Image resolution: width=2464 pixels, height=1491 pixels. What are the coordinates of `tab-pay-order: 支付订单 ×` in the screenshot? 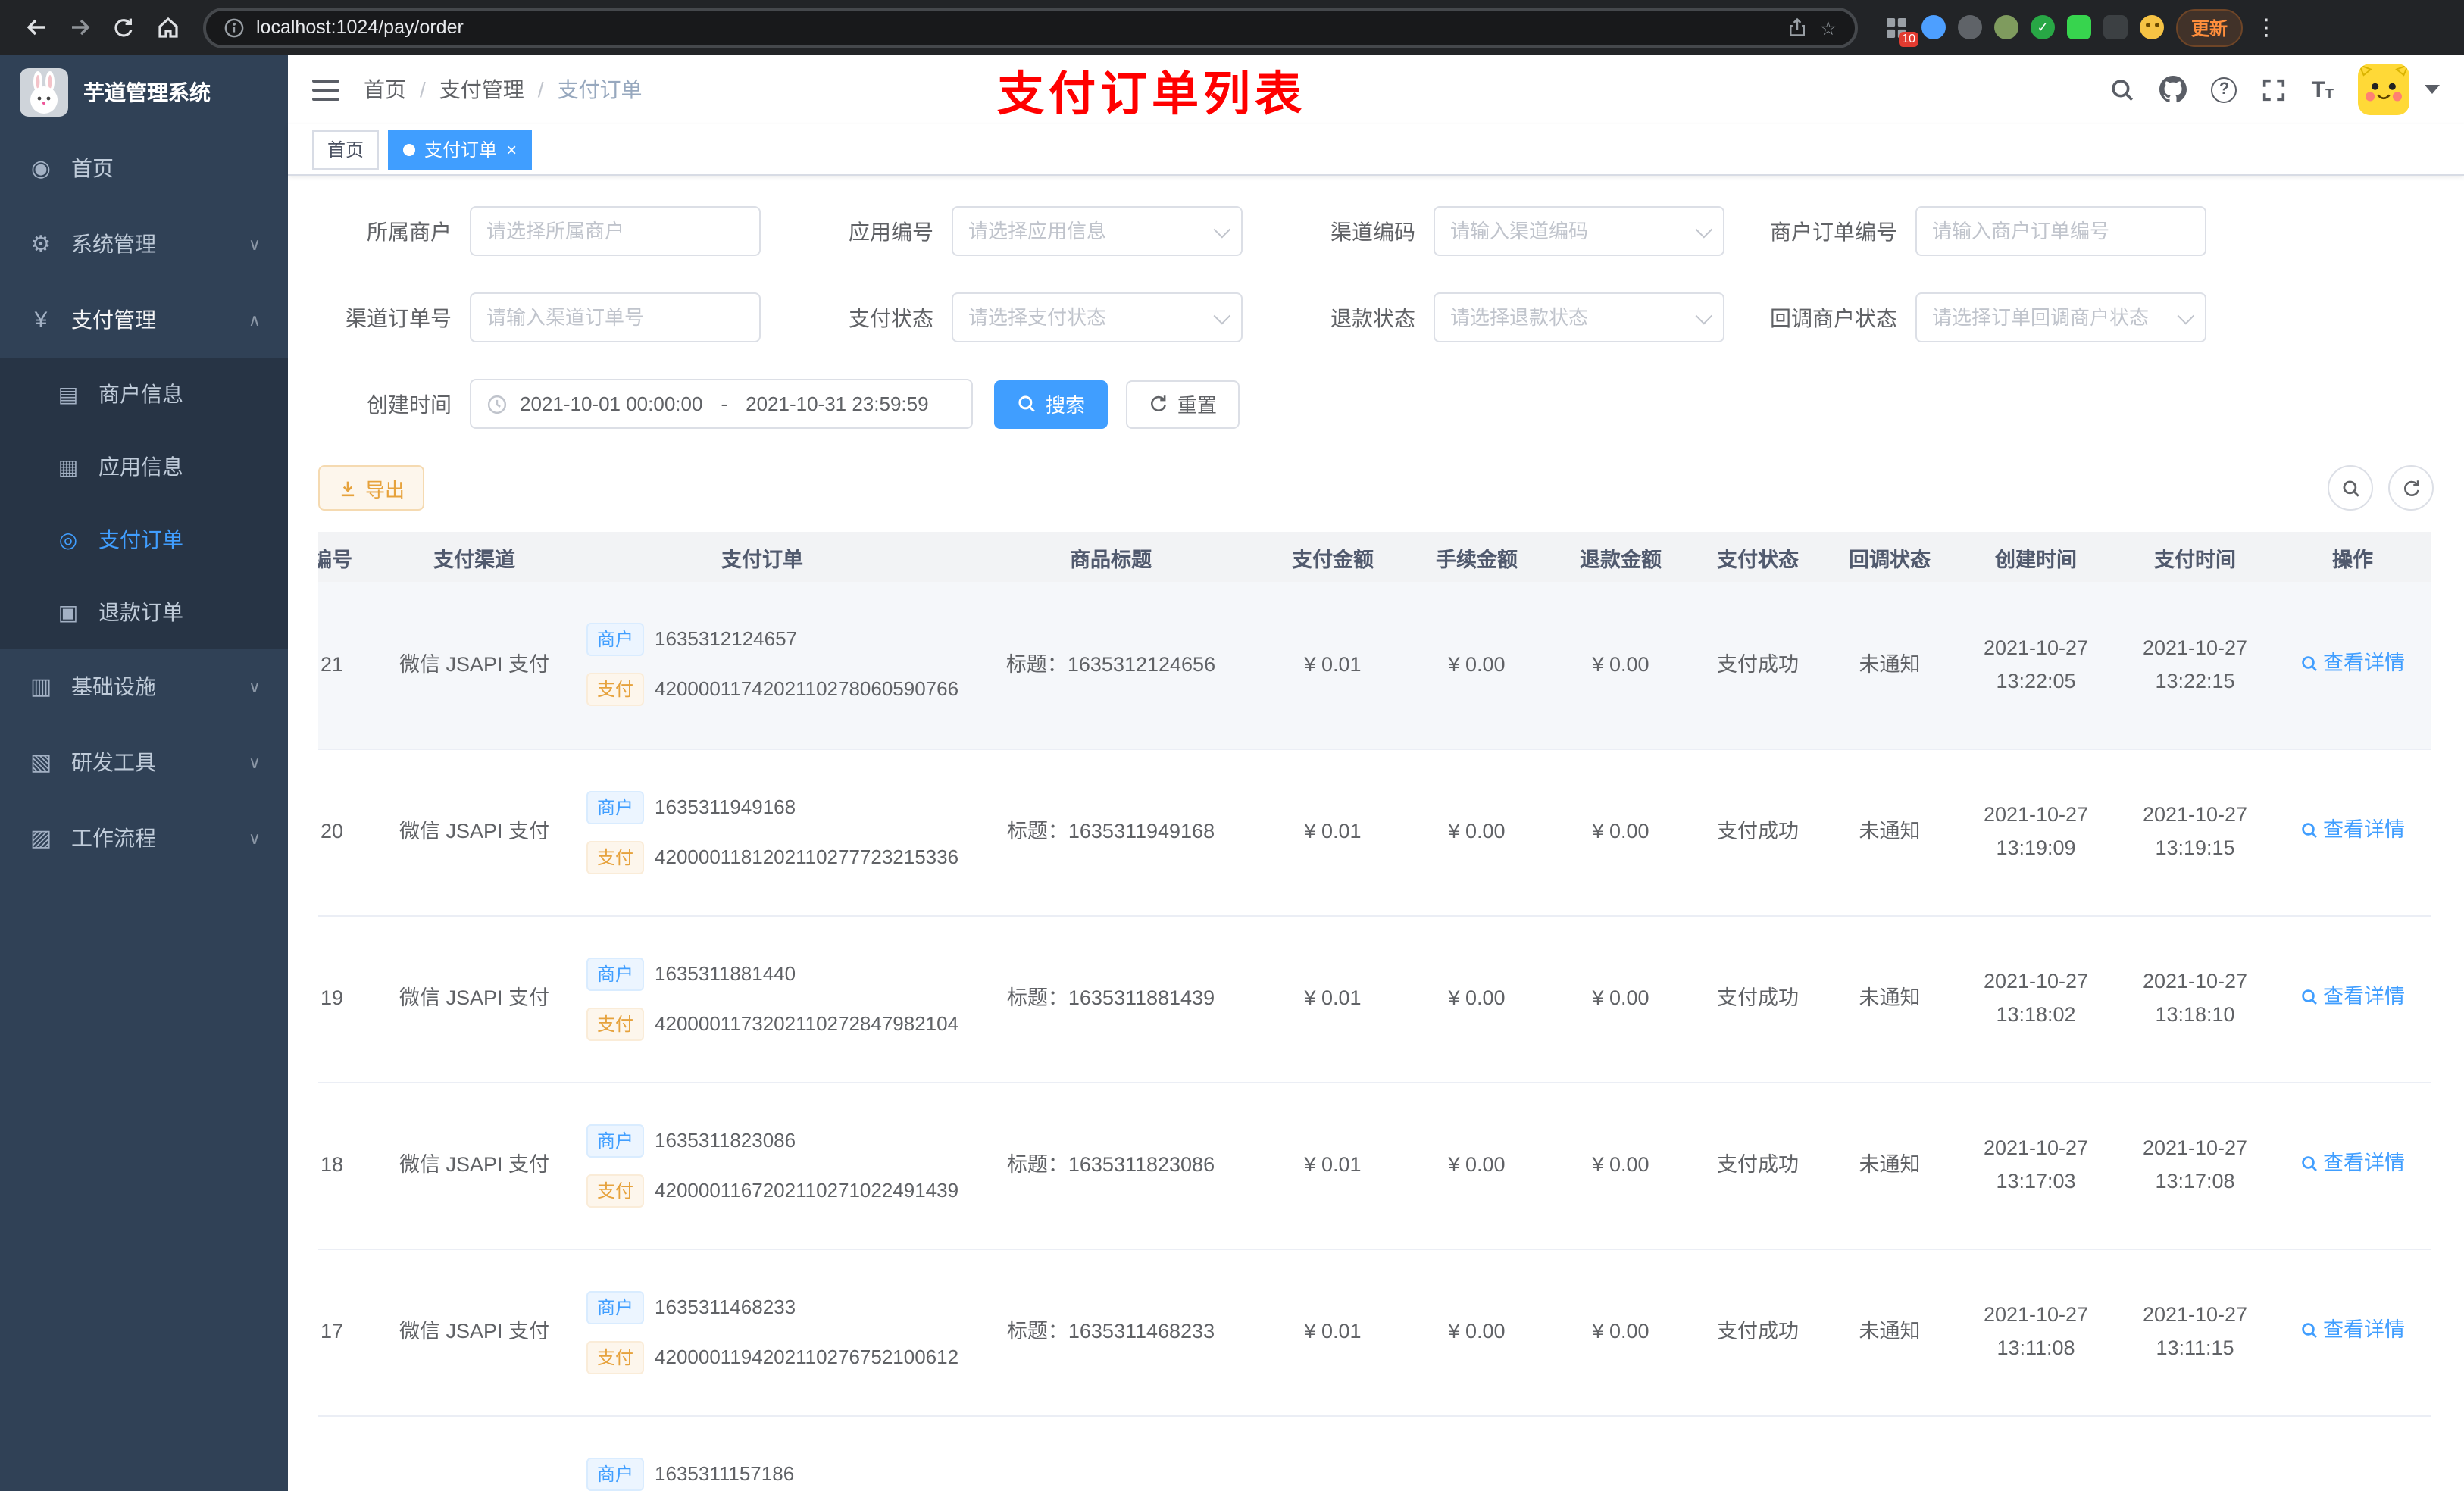 It's located at (460, 149).